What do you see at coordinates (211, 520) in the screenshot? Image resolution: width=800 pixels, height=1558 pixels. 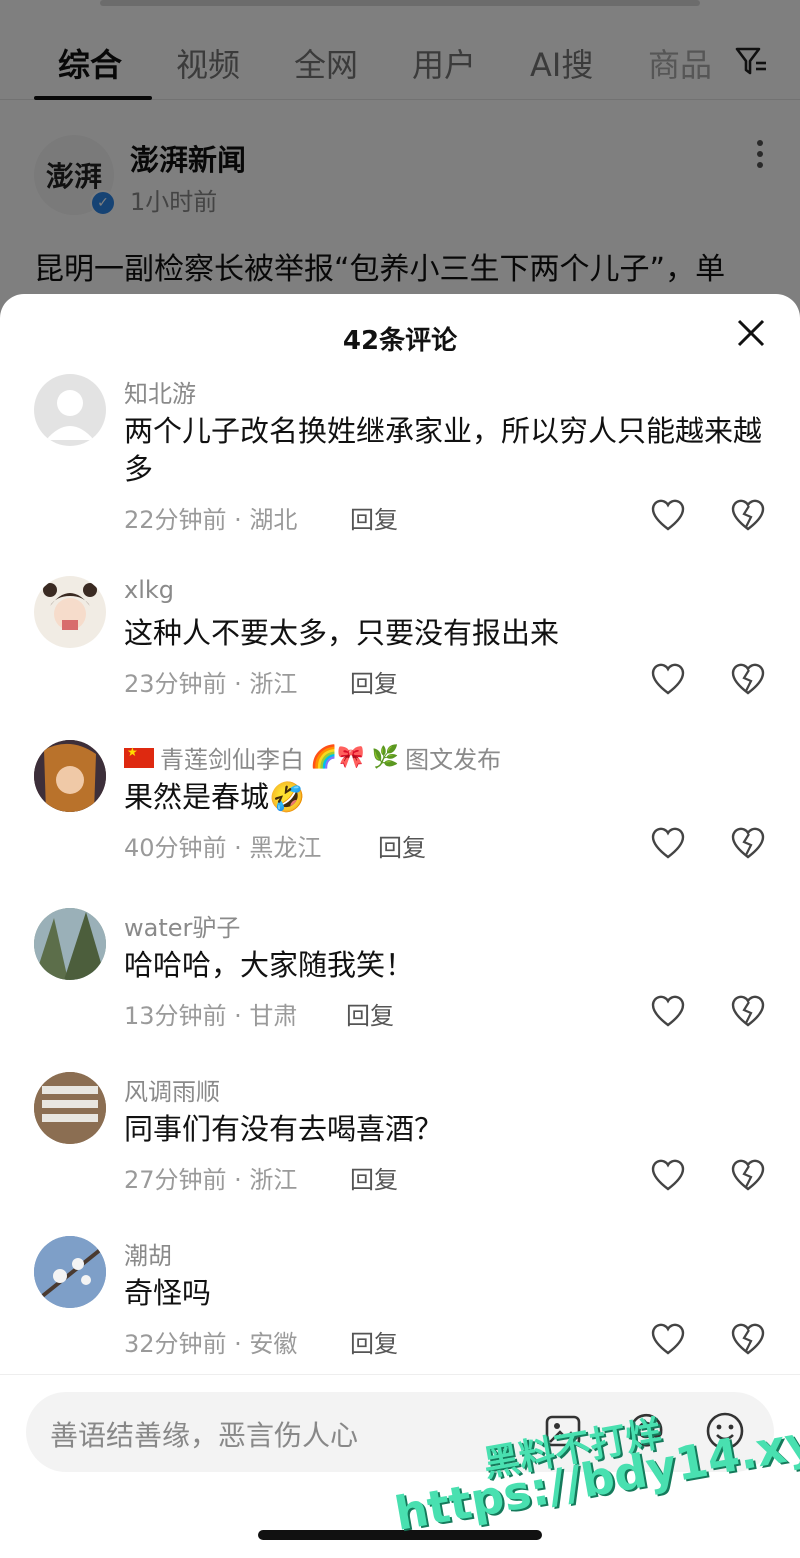 I see `comment-meta: 22分钟前 · 湖北` at bounding box center [211, 520].